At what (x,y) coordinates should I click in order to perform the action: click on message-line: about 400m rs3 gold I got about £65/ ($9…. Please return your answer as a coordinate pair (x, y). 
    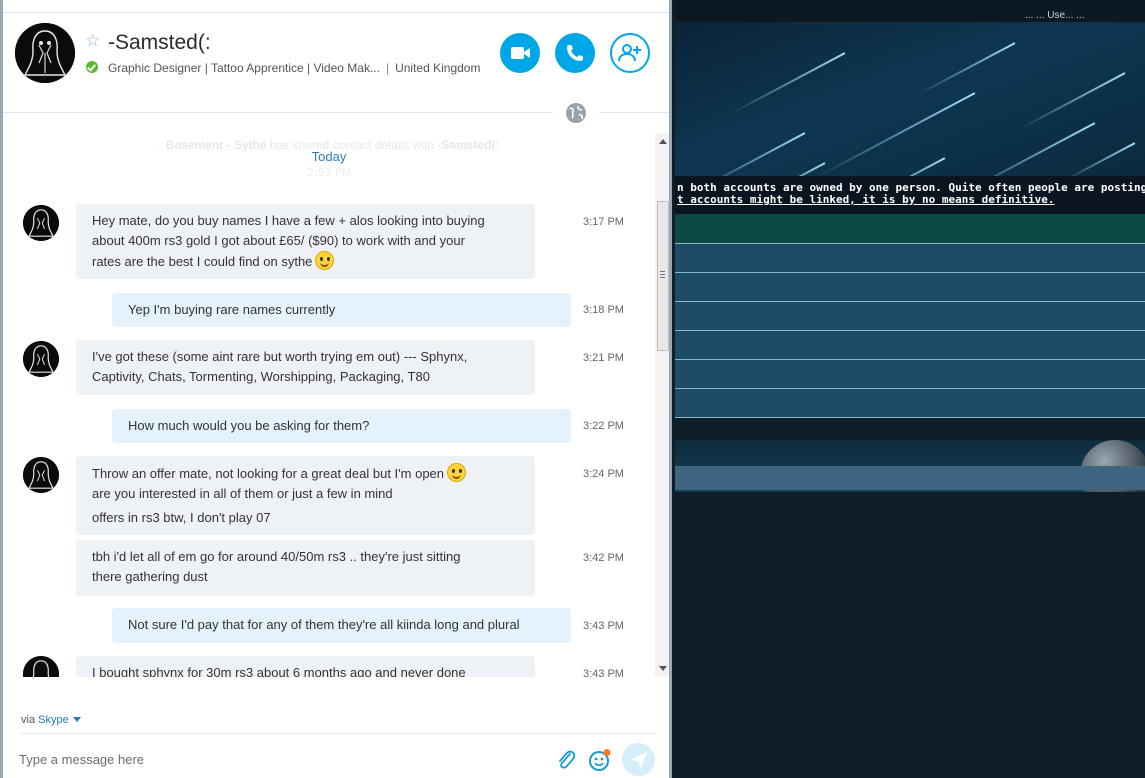
    Looking at the image, I should click on (278, 240).